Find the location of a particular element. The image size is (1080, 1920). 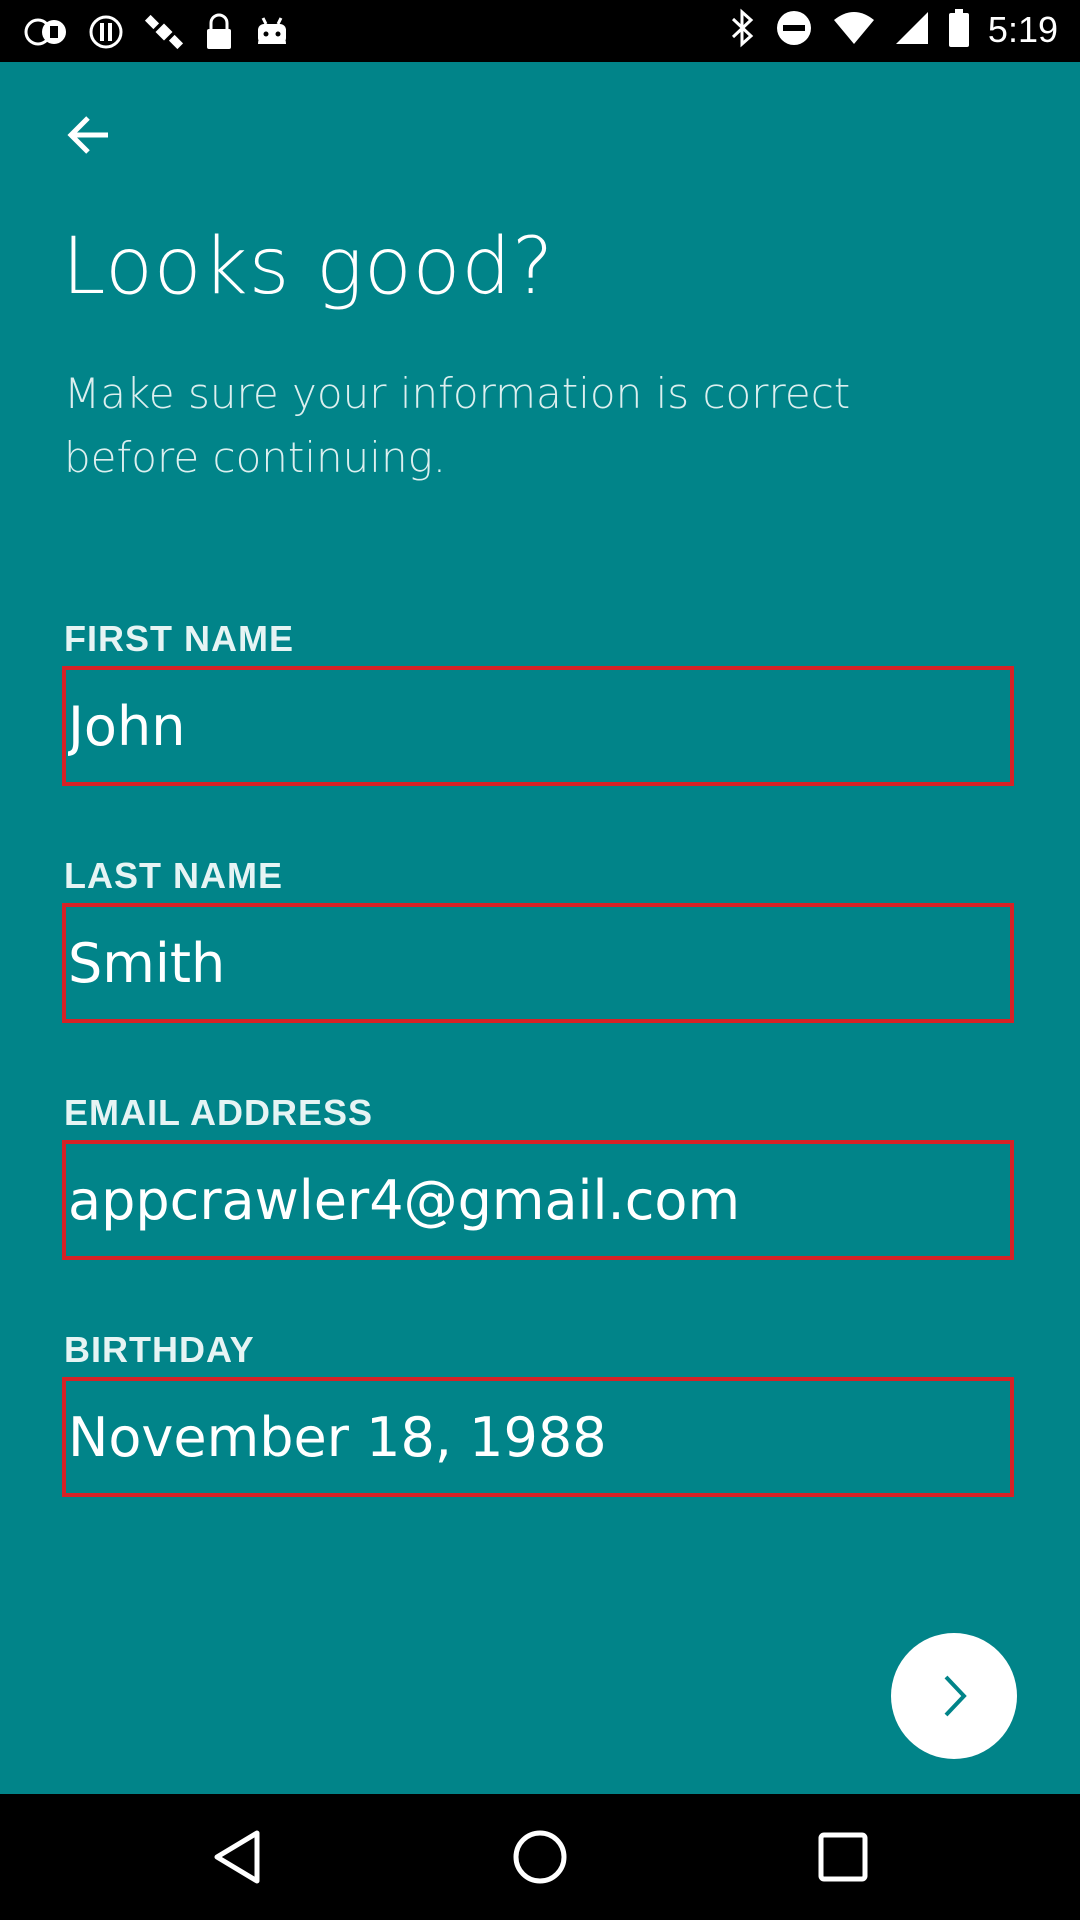

nav-home-button is located at coordinates (540, 1857).